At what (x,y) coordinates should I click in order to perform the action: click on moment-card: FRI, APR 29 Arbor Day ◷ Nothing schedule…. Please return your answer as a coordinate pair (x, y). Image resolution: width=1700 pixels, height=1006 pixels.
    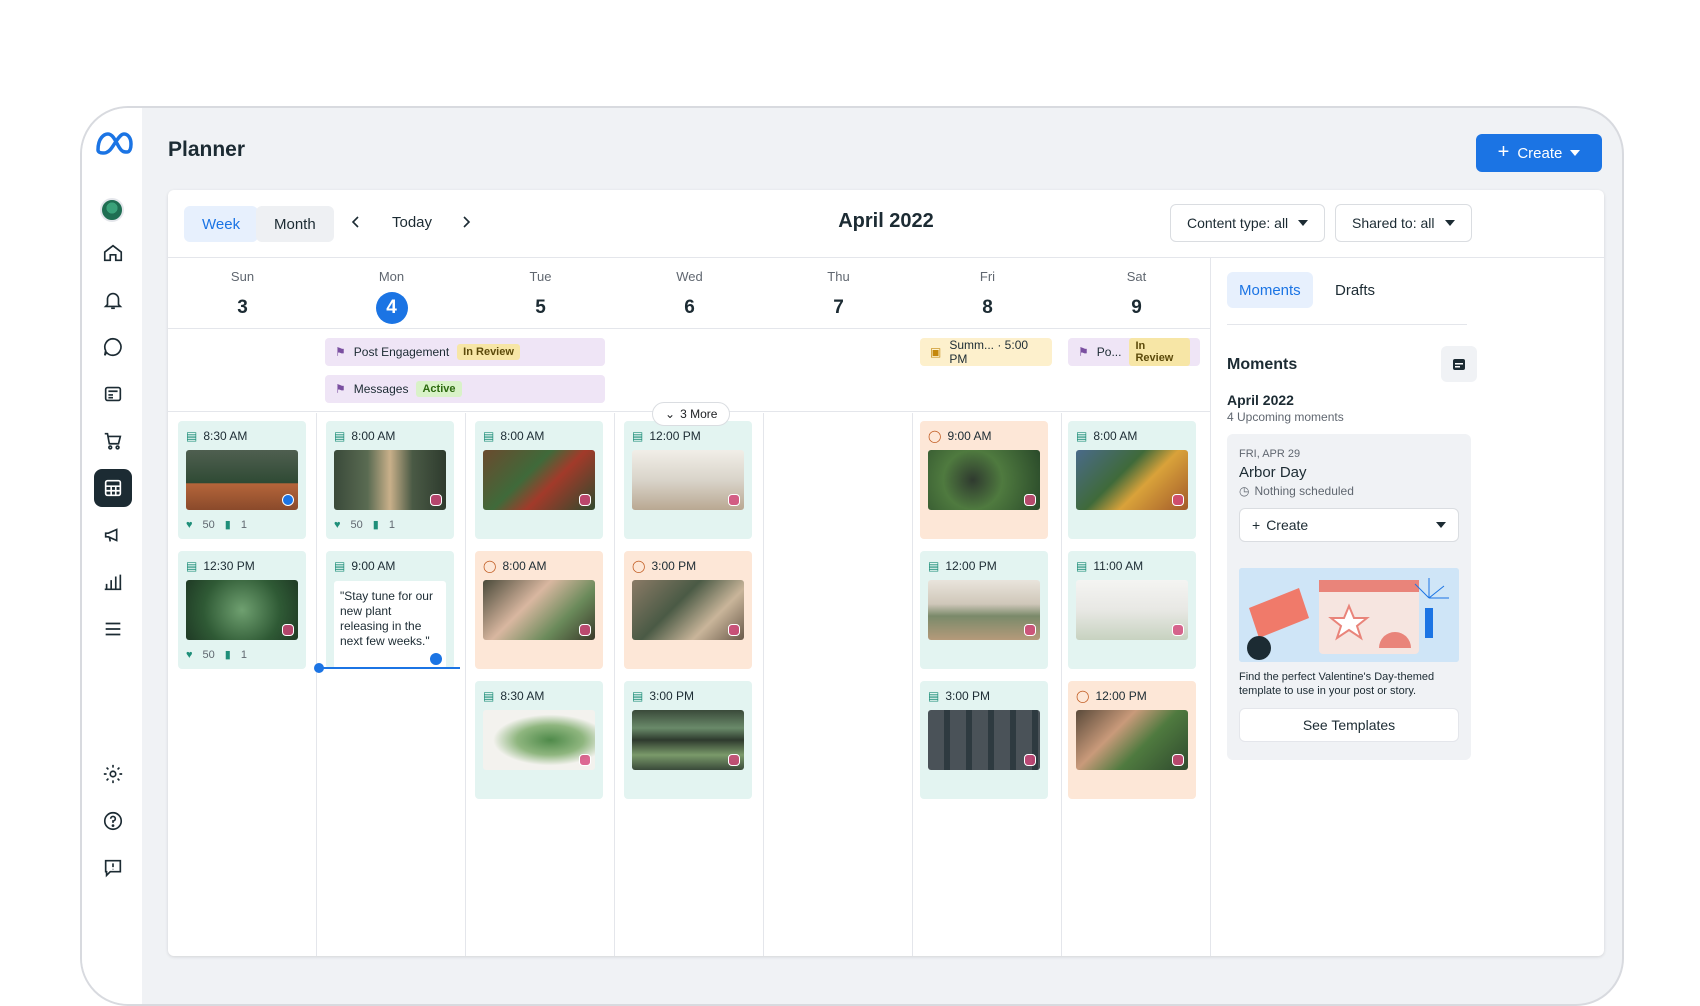
    Looking at the image, I should click on (1349, 597).